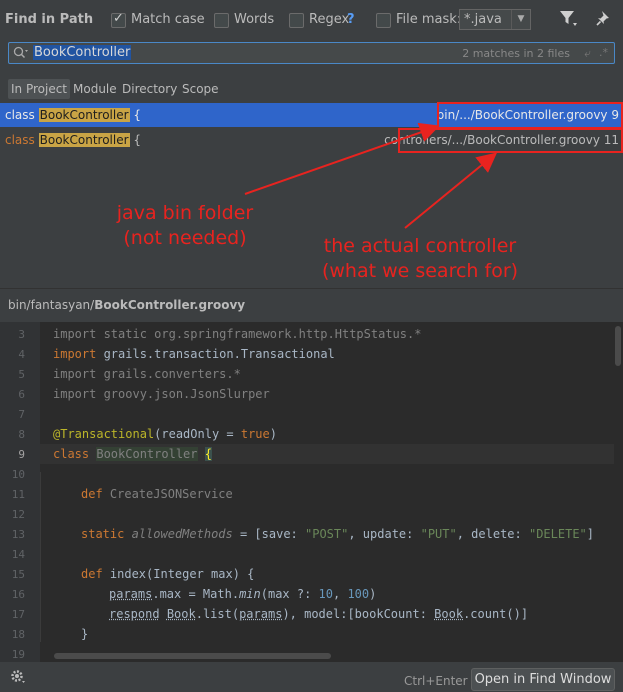  I want to click on open-in-find-window-button: Open in Find Window, so click(543, 679).